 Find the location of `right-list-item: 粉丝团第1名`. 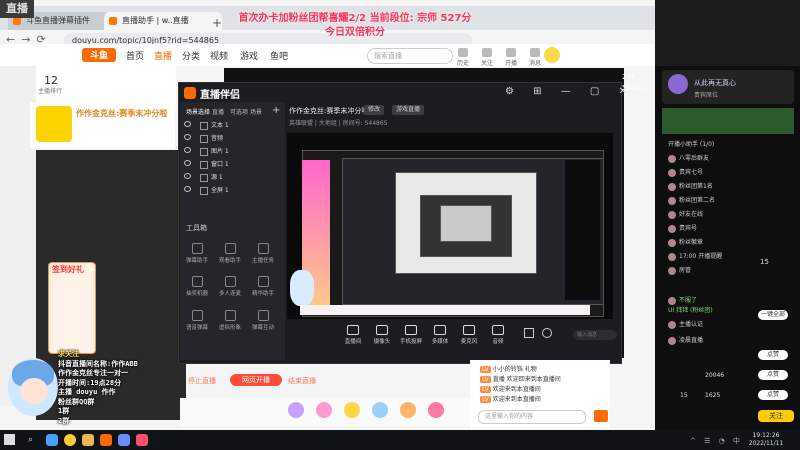

right-list-item: 粉丝团第1名 is located at coordinates (727, 187).